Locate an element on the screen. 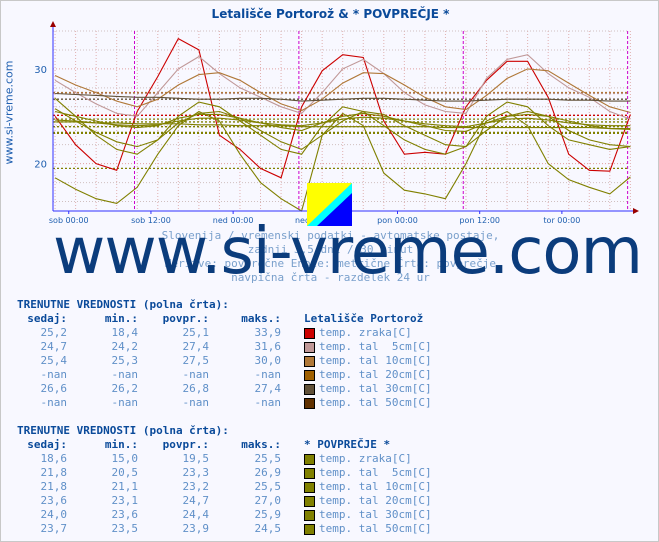 This screenshot has height=542, width=659. table-row: -nan -nan -nan -nan temp. tal 50cm[C] is located at coordinates (224, 403).